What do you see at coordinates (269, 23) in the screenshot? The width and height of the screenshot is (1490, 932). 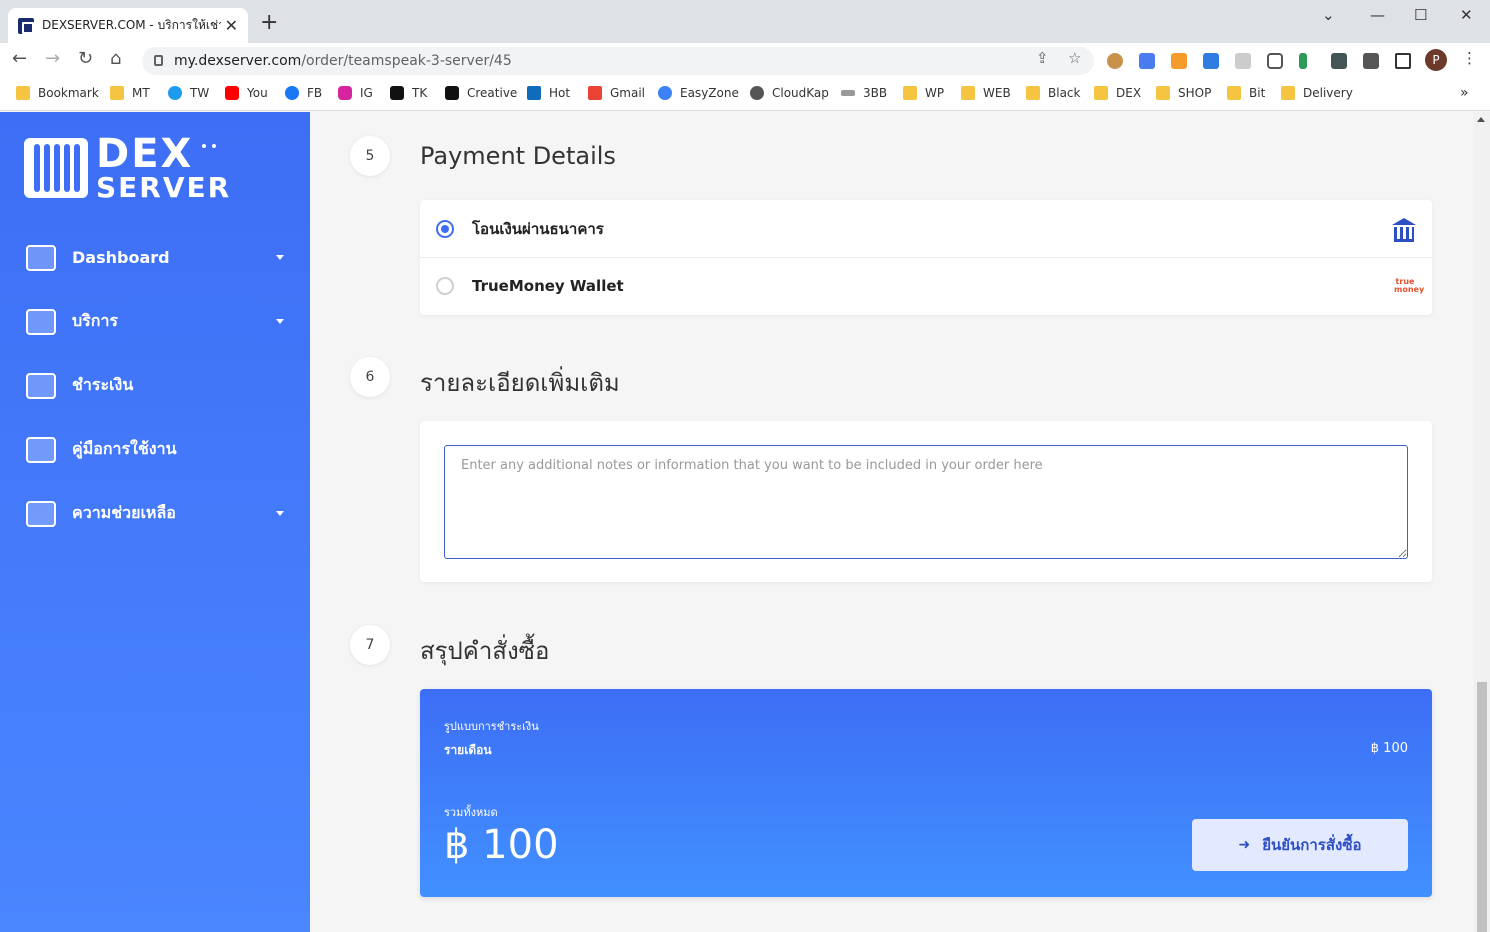 I see `new-tab-button: +` at bounding box center [269, 23].